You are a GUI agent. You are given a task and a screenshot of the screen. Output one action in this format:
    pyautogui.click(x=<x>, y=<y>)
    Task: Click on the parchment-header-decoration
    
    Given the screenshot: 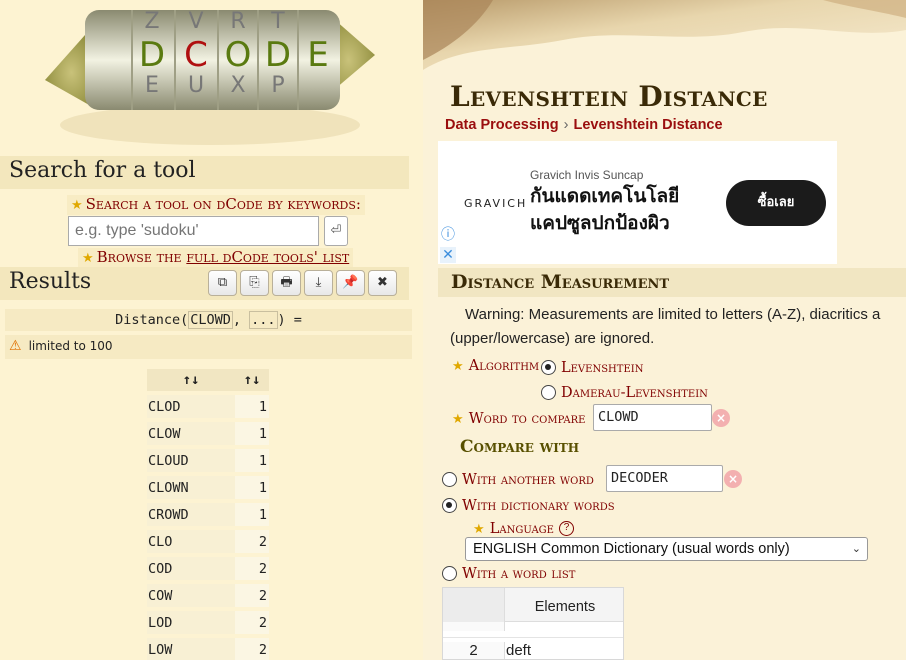 What is the action you would take?
    pyautogui.click(x=664, y=42)
    